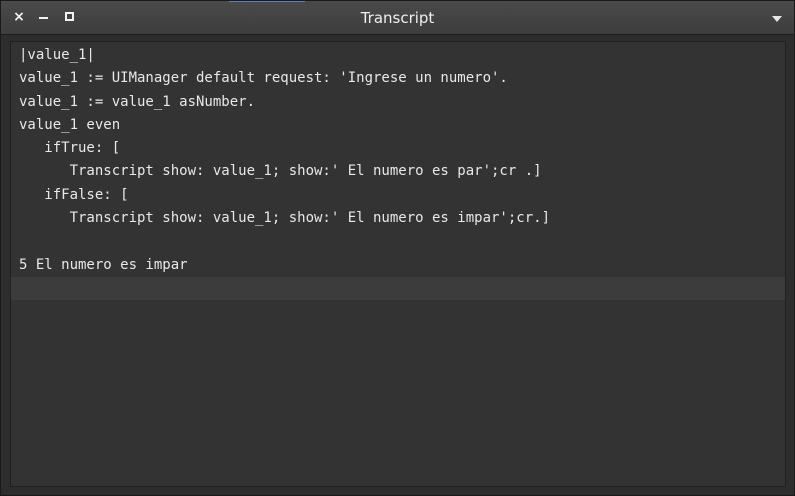 Image resolution: width=795 pixels, height=496 pixels. I want to click on title-bar: × Transcript, so click(397, 18).